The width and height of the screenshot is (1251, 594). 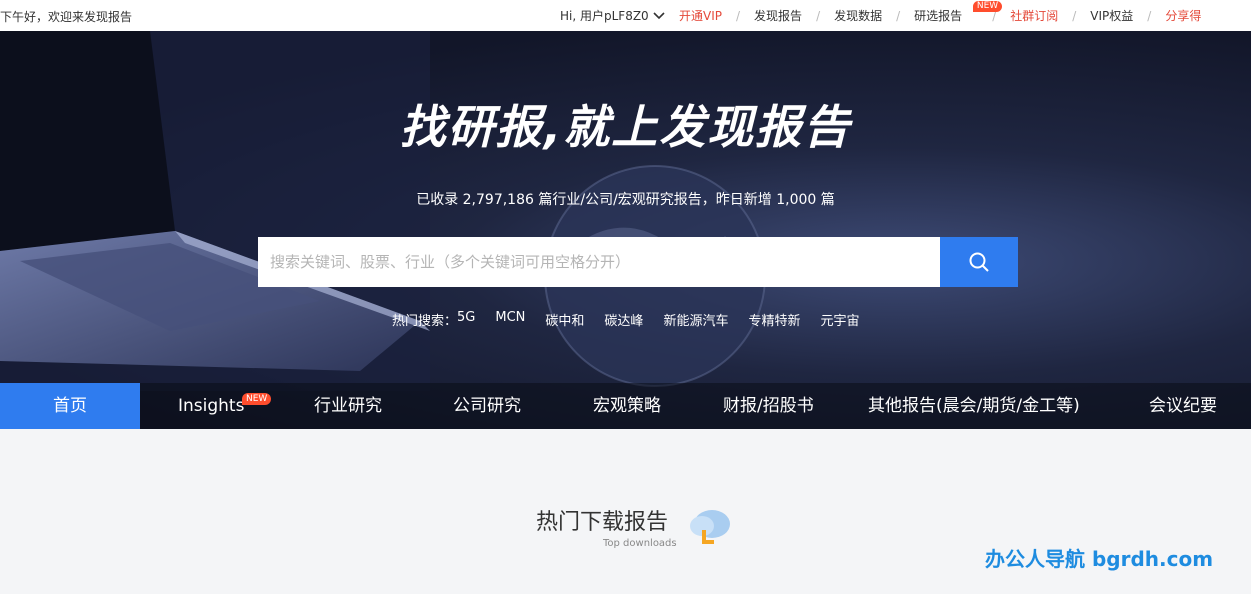 I want to click on user-menu: Hi, 用户pLF8Z0, so click(x=612, y=15).